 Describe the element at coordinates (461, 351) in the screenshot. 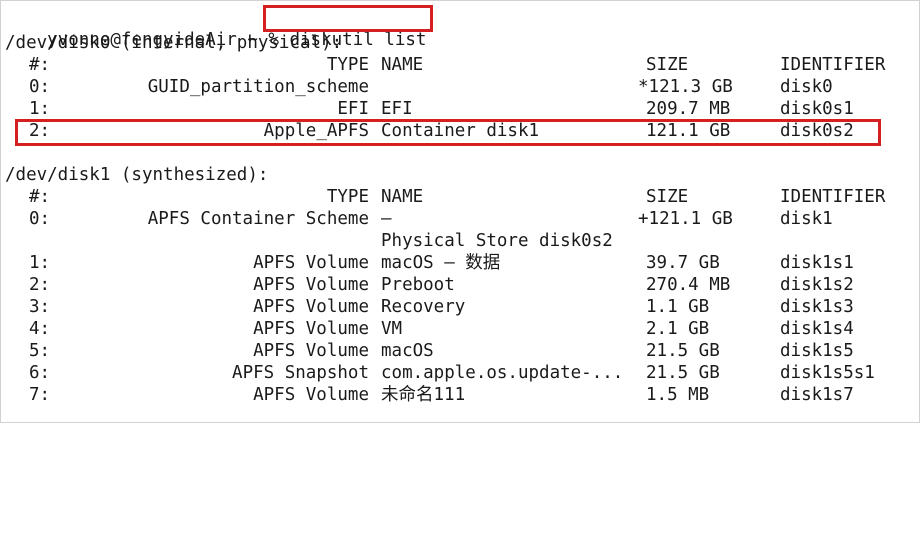

I see `table-row: 5: APFS Volume macOS 21.5 GB disk1s5` at that location.